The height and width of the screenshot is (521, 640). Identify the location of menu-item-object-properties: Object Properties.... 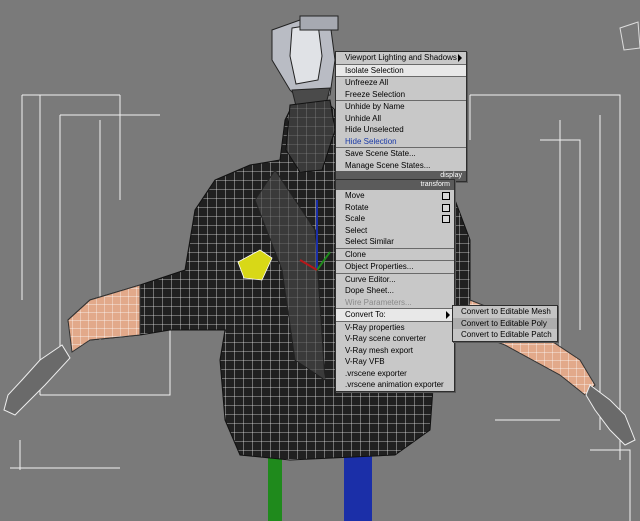
(395, 267).